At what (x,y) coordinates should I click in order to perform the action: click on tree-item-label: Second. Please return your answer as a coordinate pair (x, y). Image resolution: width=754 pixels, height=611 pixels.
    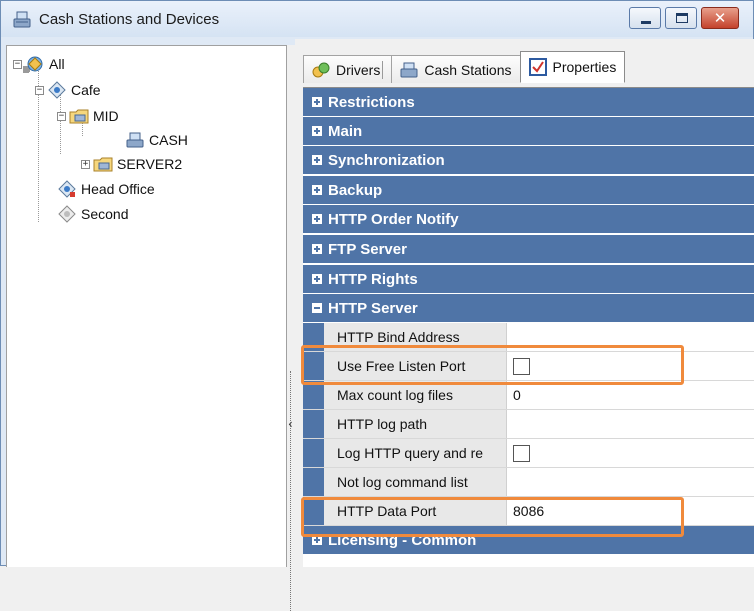
    Looking at the image, I should click on (105, 214).